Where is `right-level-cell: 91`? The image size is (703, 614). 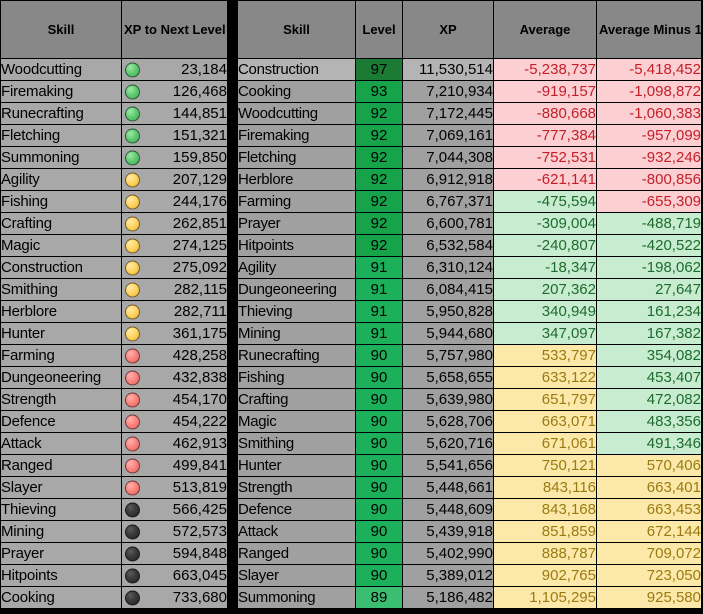
right-level-cell: 91 is located at coordinates (379, 311).